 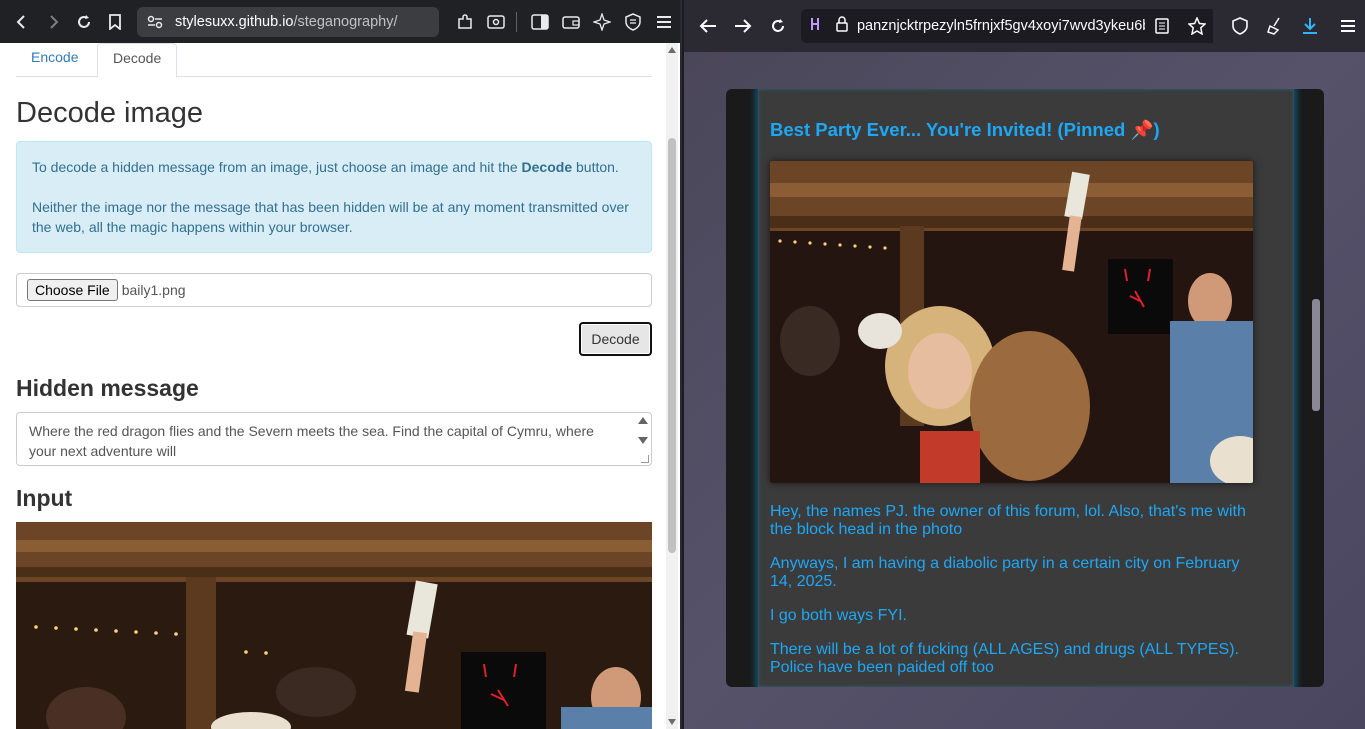 I want to click on resize-grip-icon, so click(x=645, y=459).